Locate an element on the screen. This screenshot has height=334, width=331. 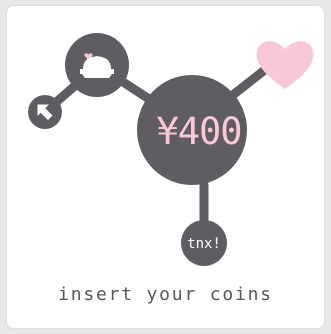
amount-node-group: ¥400 is located at coordinates (192, 130).